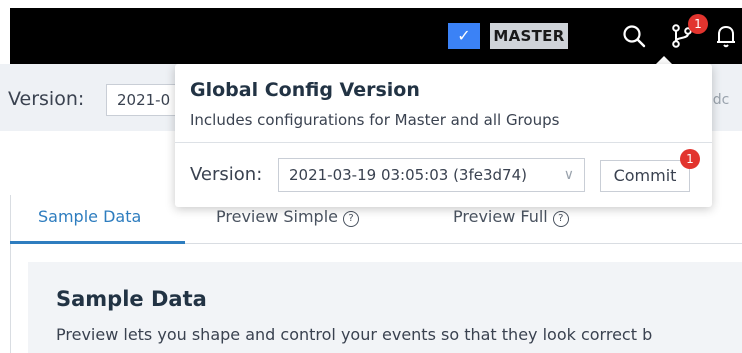 The image size is (742, 353). I want to click on tab-preview-simple-label: Preview Simple, so click(277, 216).